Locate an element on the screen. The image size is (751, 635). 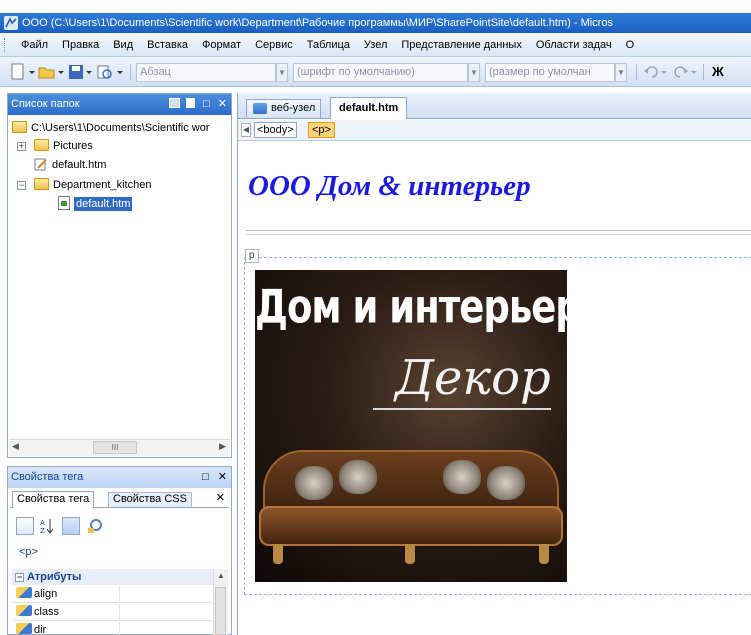
tree-item-default-htm: default.htm is located at coordinates (70, 165).